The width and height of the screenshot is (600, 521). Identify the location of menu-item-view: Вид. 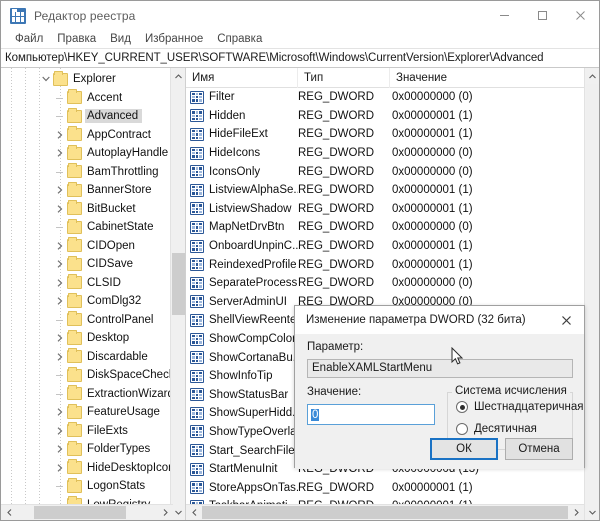
(120, 39).